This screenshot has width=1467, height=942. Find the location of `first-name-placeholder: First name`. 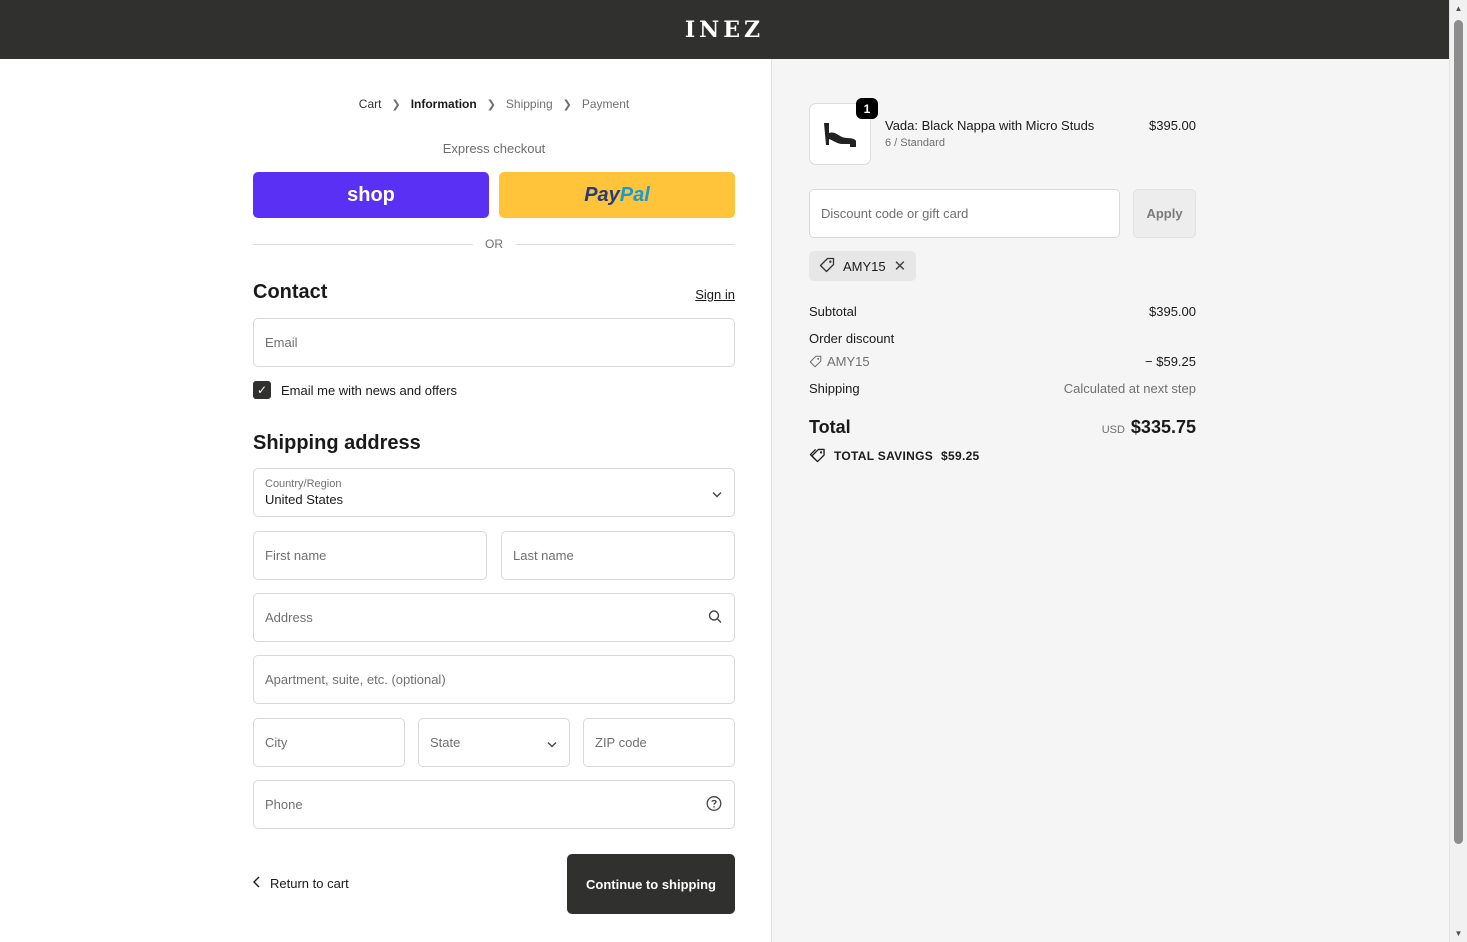

first-name-placeholder: First name is located at coordinates (296, 555).